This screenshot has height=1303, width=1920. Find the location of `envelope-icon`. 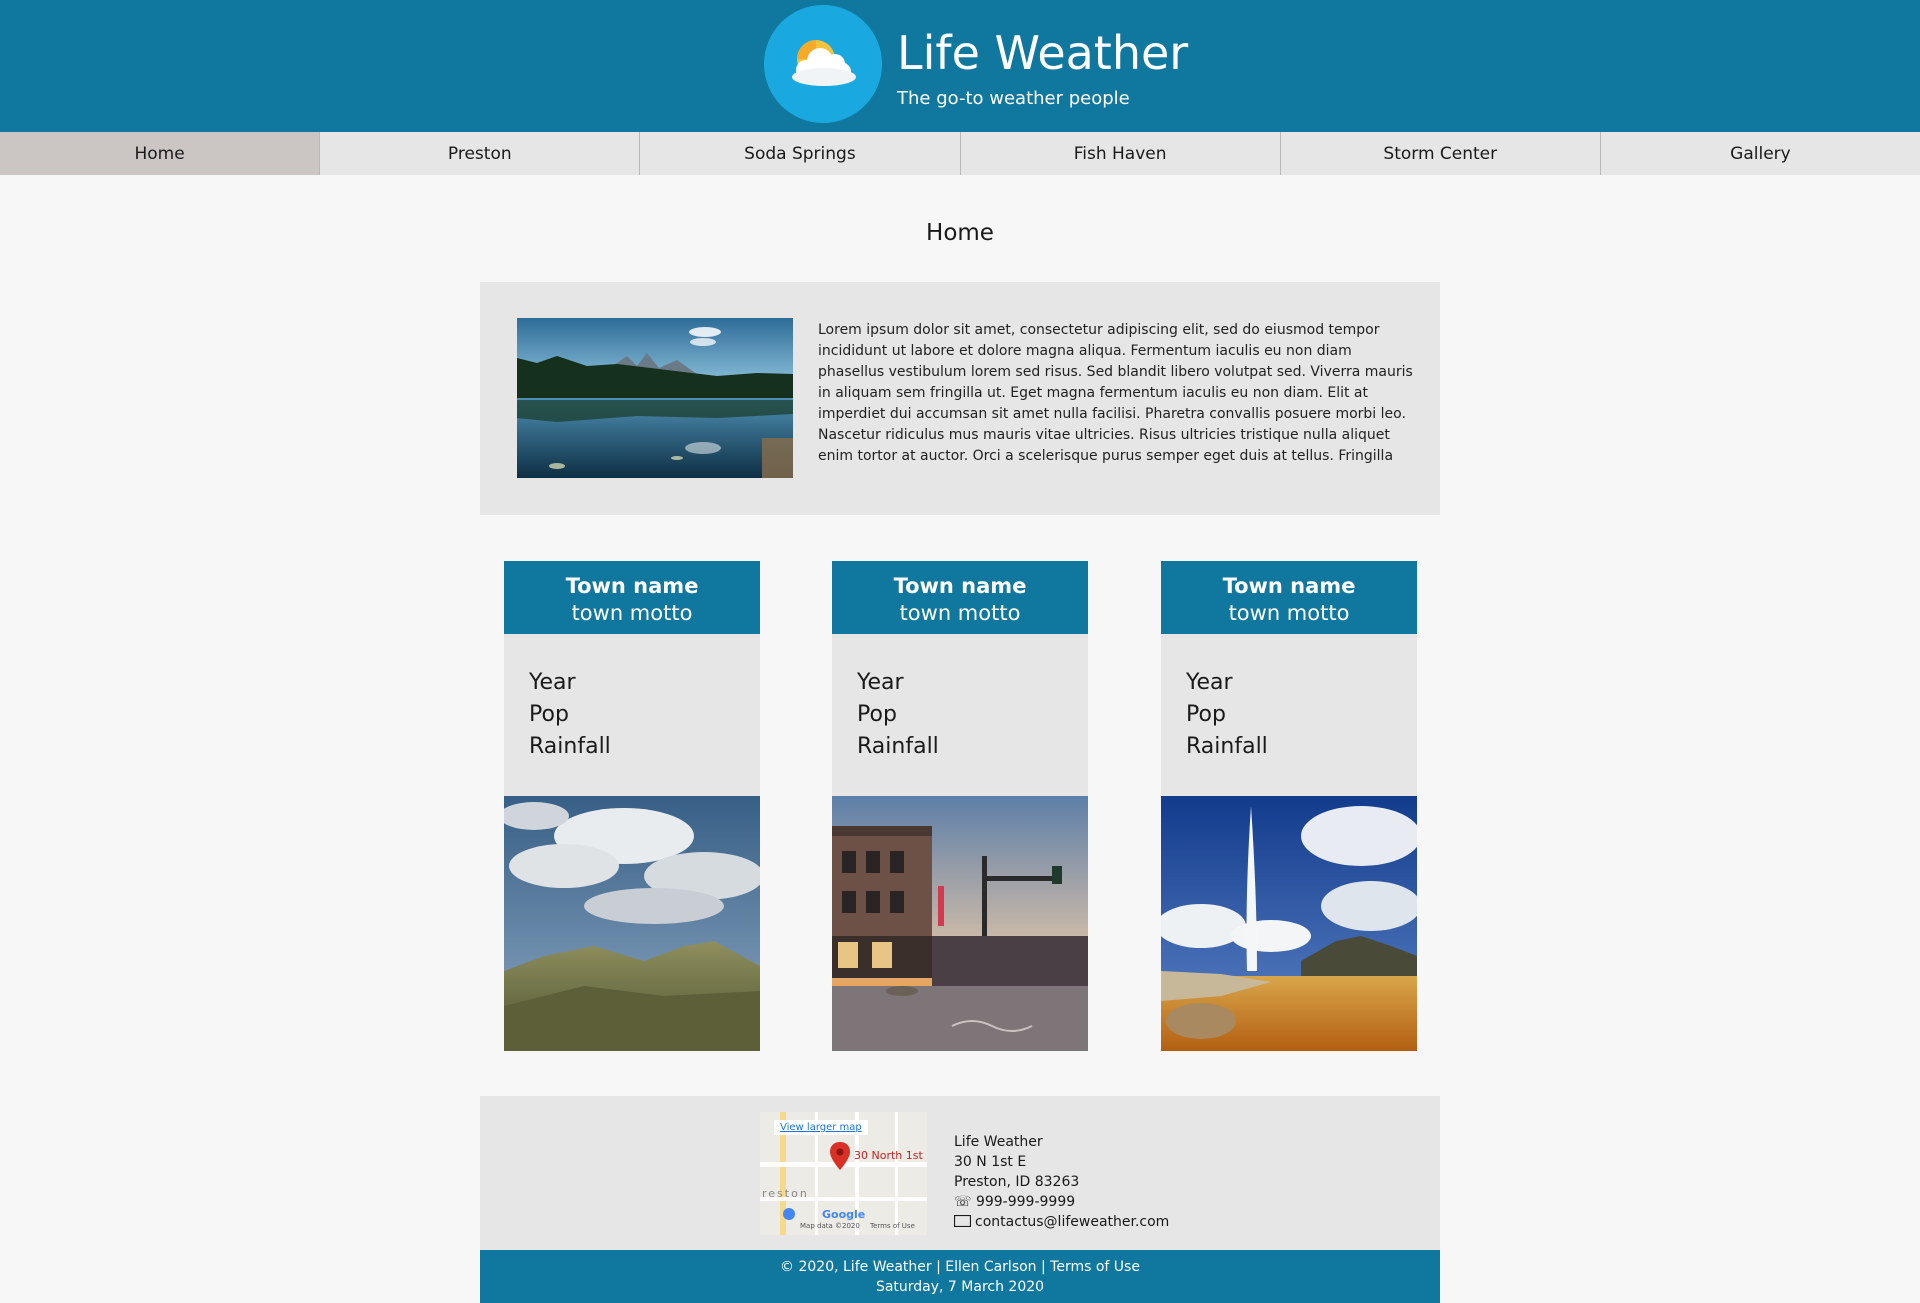

envelope-icon is located at coordinates (962, 1221).